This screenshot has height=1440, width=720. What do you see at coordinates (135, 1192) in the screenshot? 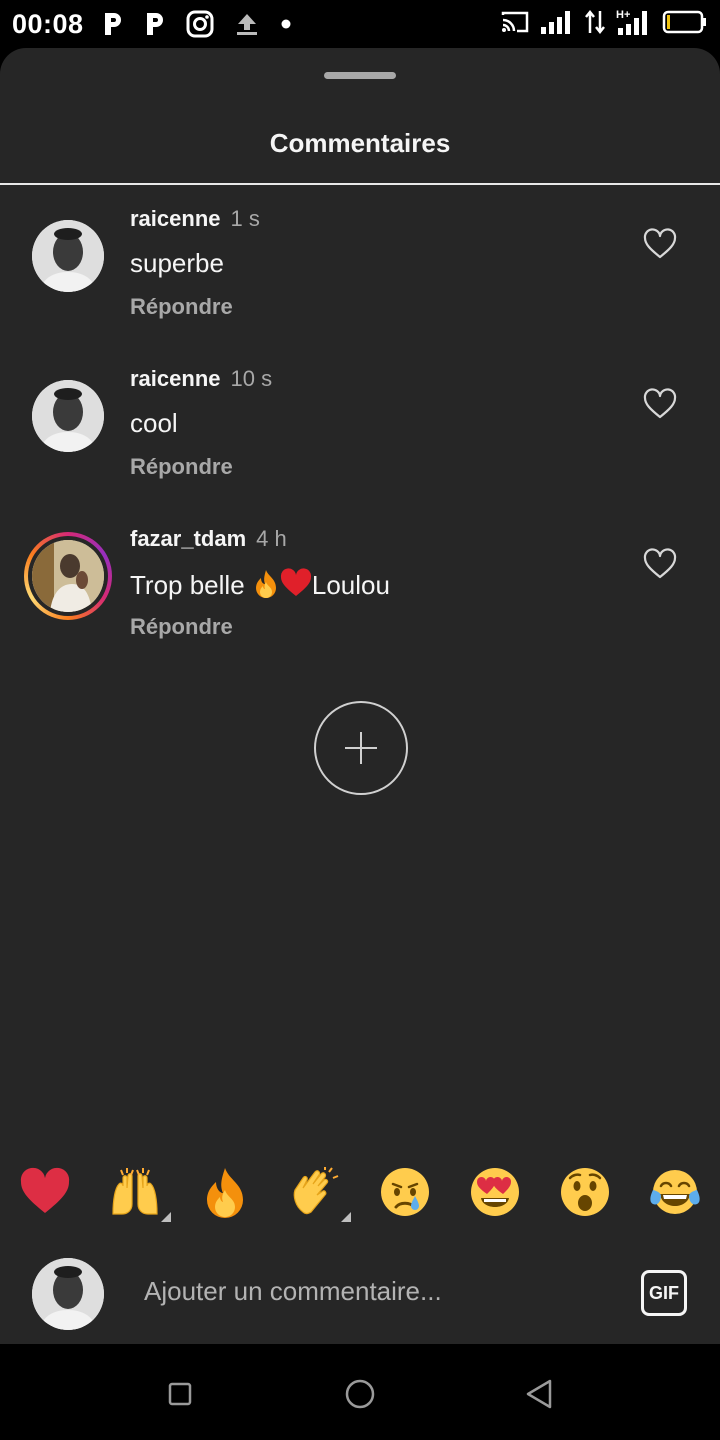
I see `raising-hands-emoji-icon` at bounding box center [135, 1192].